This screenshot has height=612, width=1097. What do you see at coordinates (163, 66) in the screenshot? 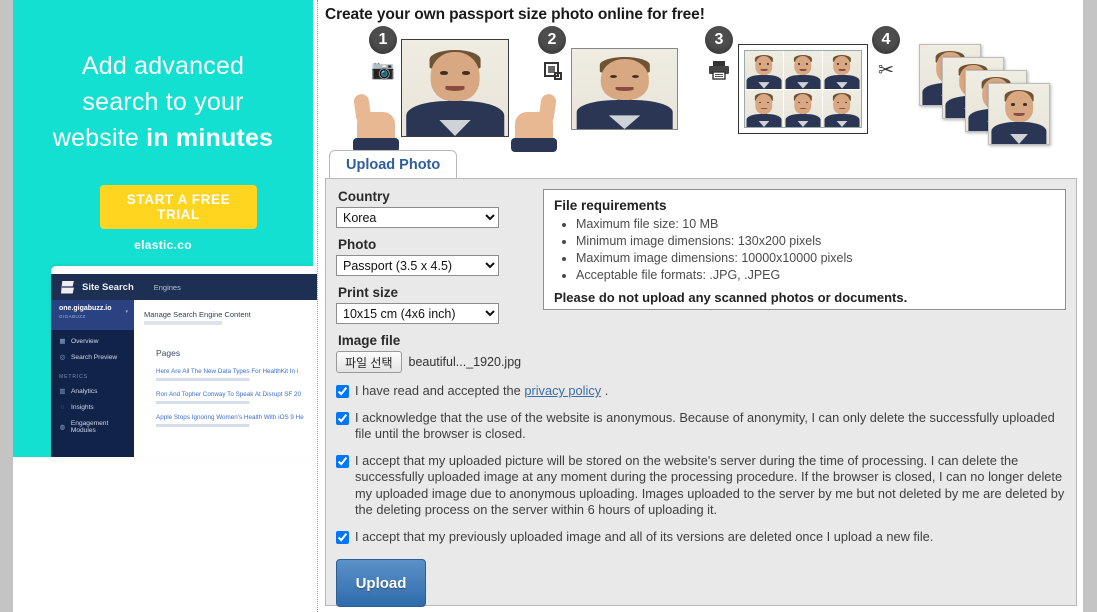
I see `ad-headline-line1: Add advanced` at bounding box center [163, 66].